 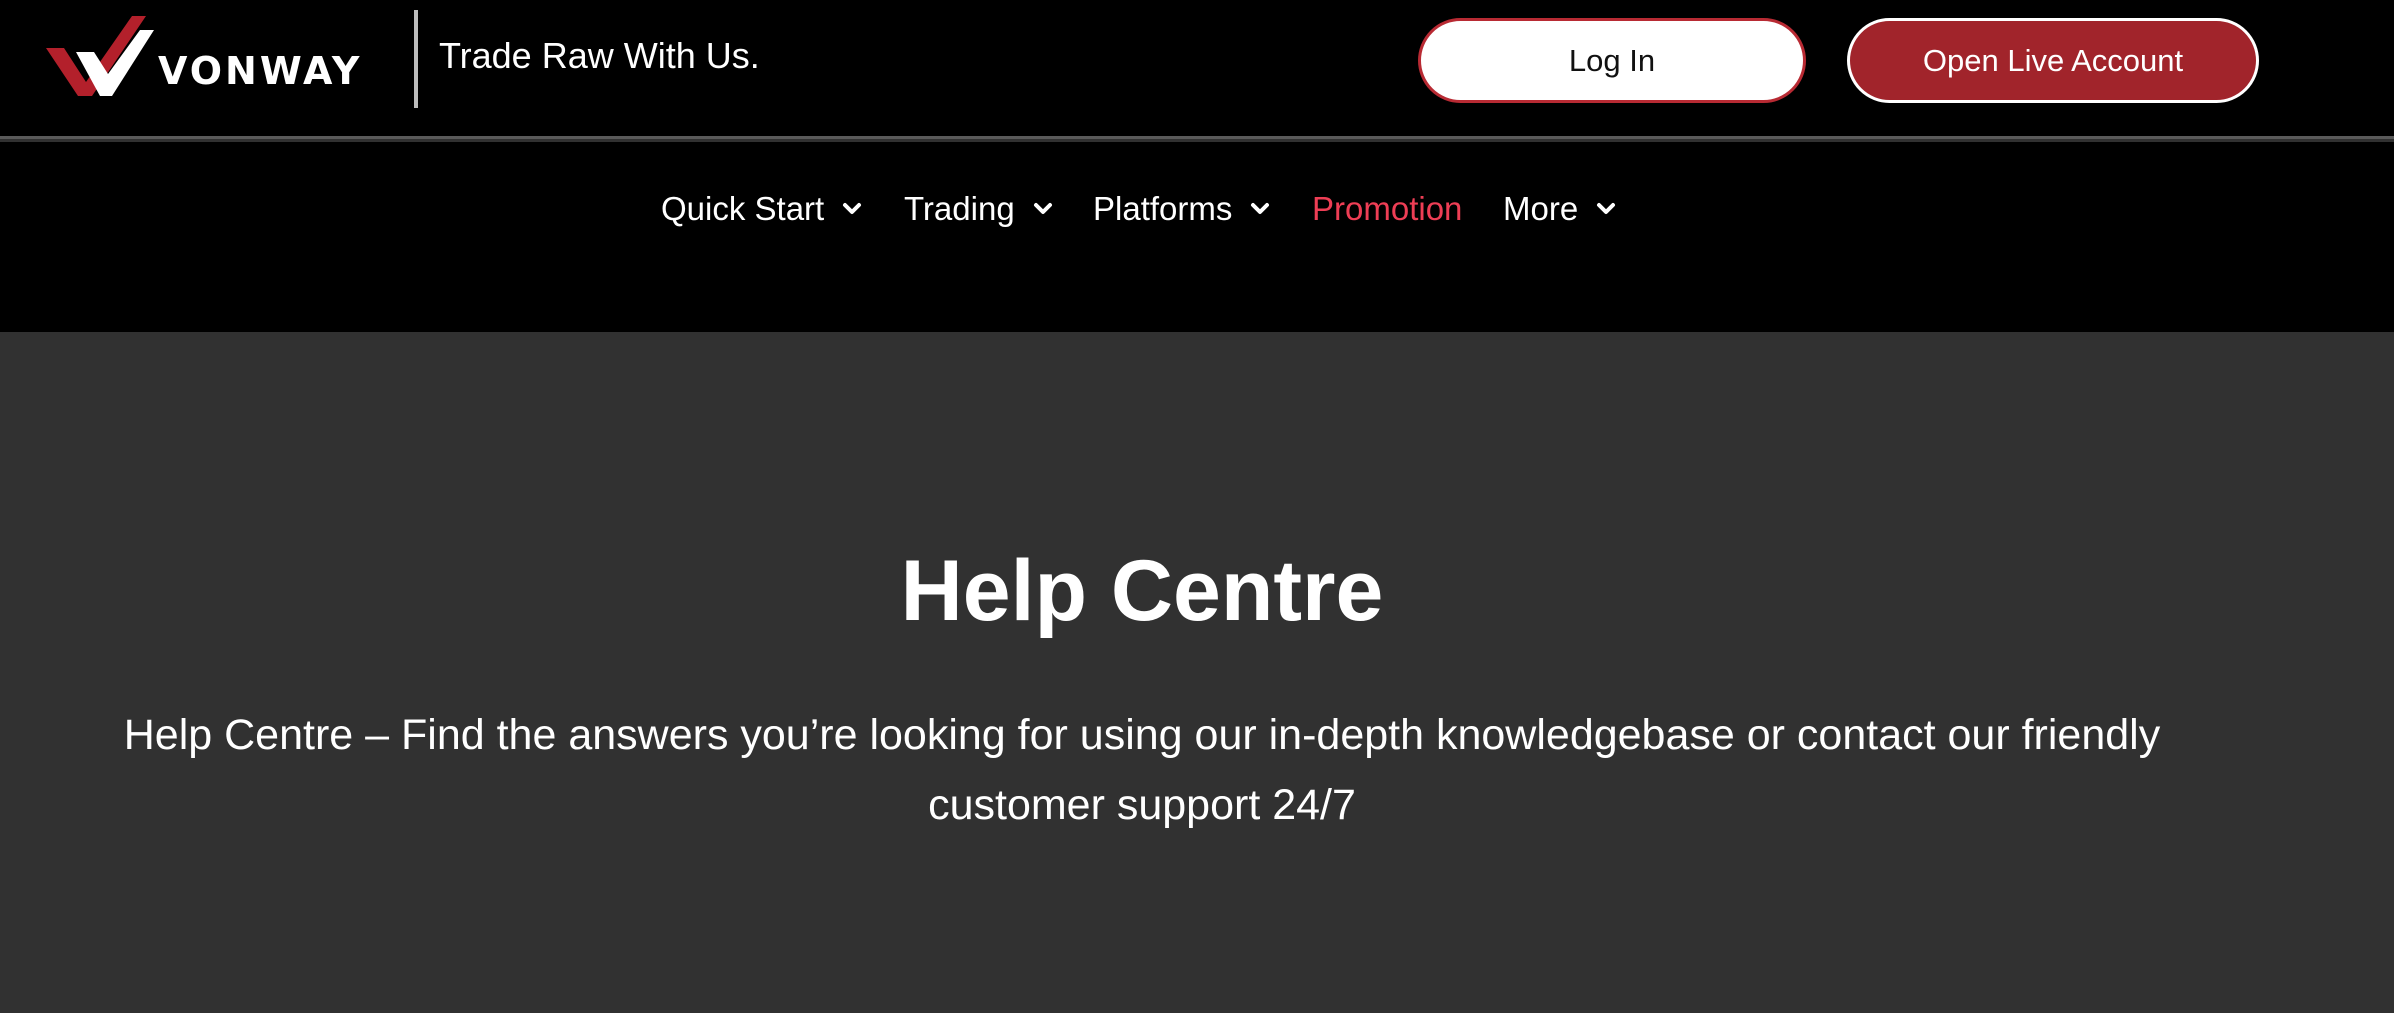 I want to click on nav-item-promotion: Promotion, so click(x=1387, y=209).